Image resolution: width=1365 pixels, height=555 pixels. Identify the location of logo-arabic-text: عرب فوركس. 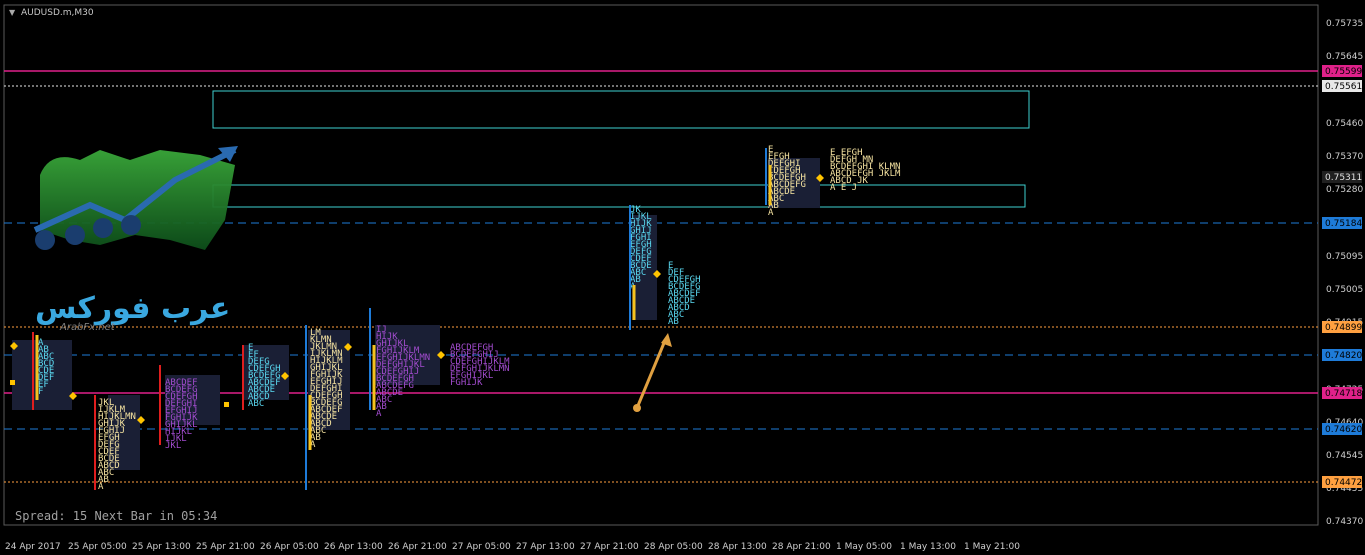
(132, 308).